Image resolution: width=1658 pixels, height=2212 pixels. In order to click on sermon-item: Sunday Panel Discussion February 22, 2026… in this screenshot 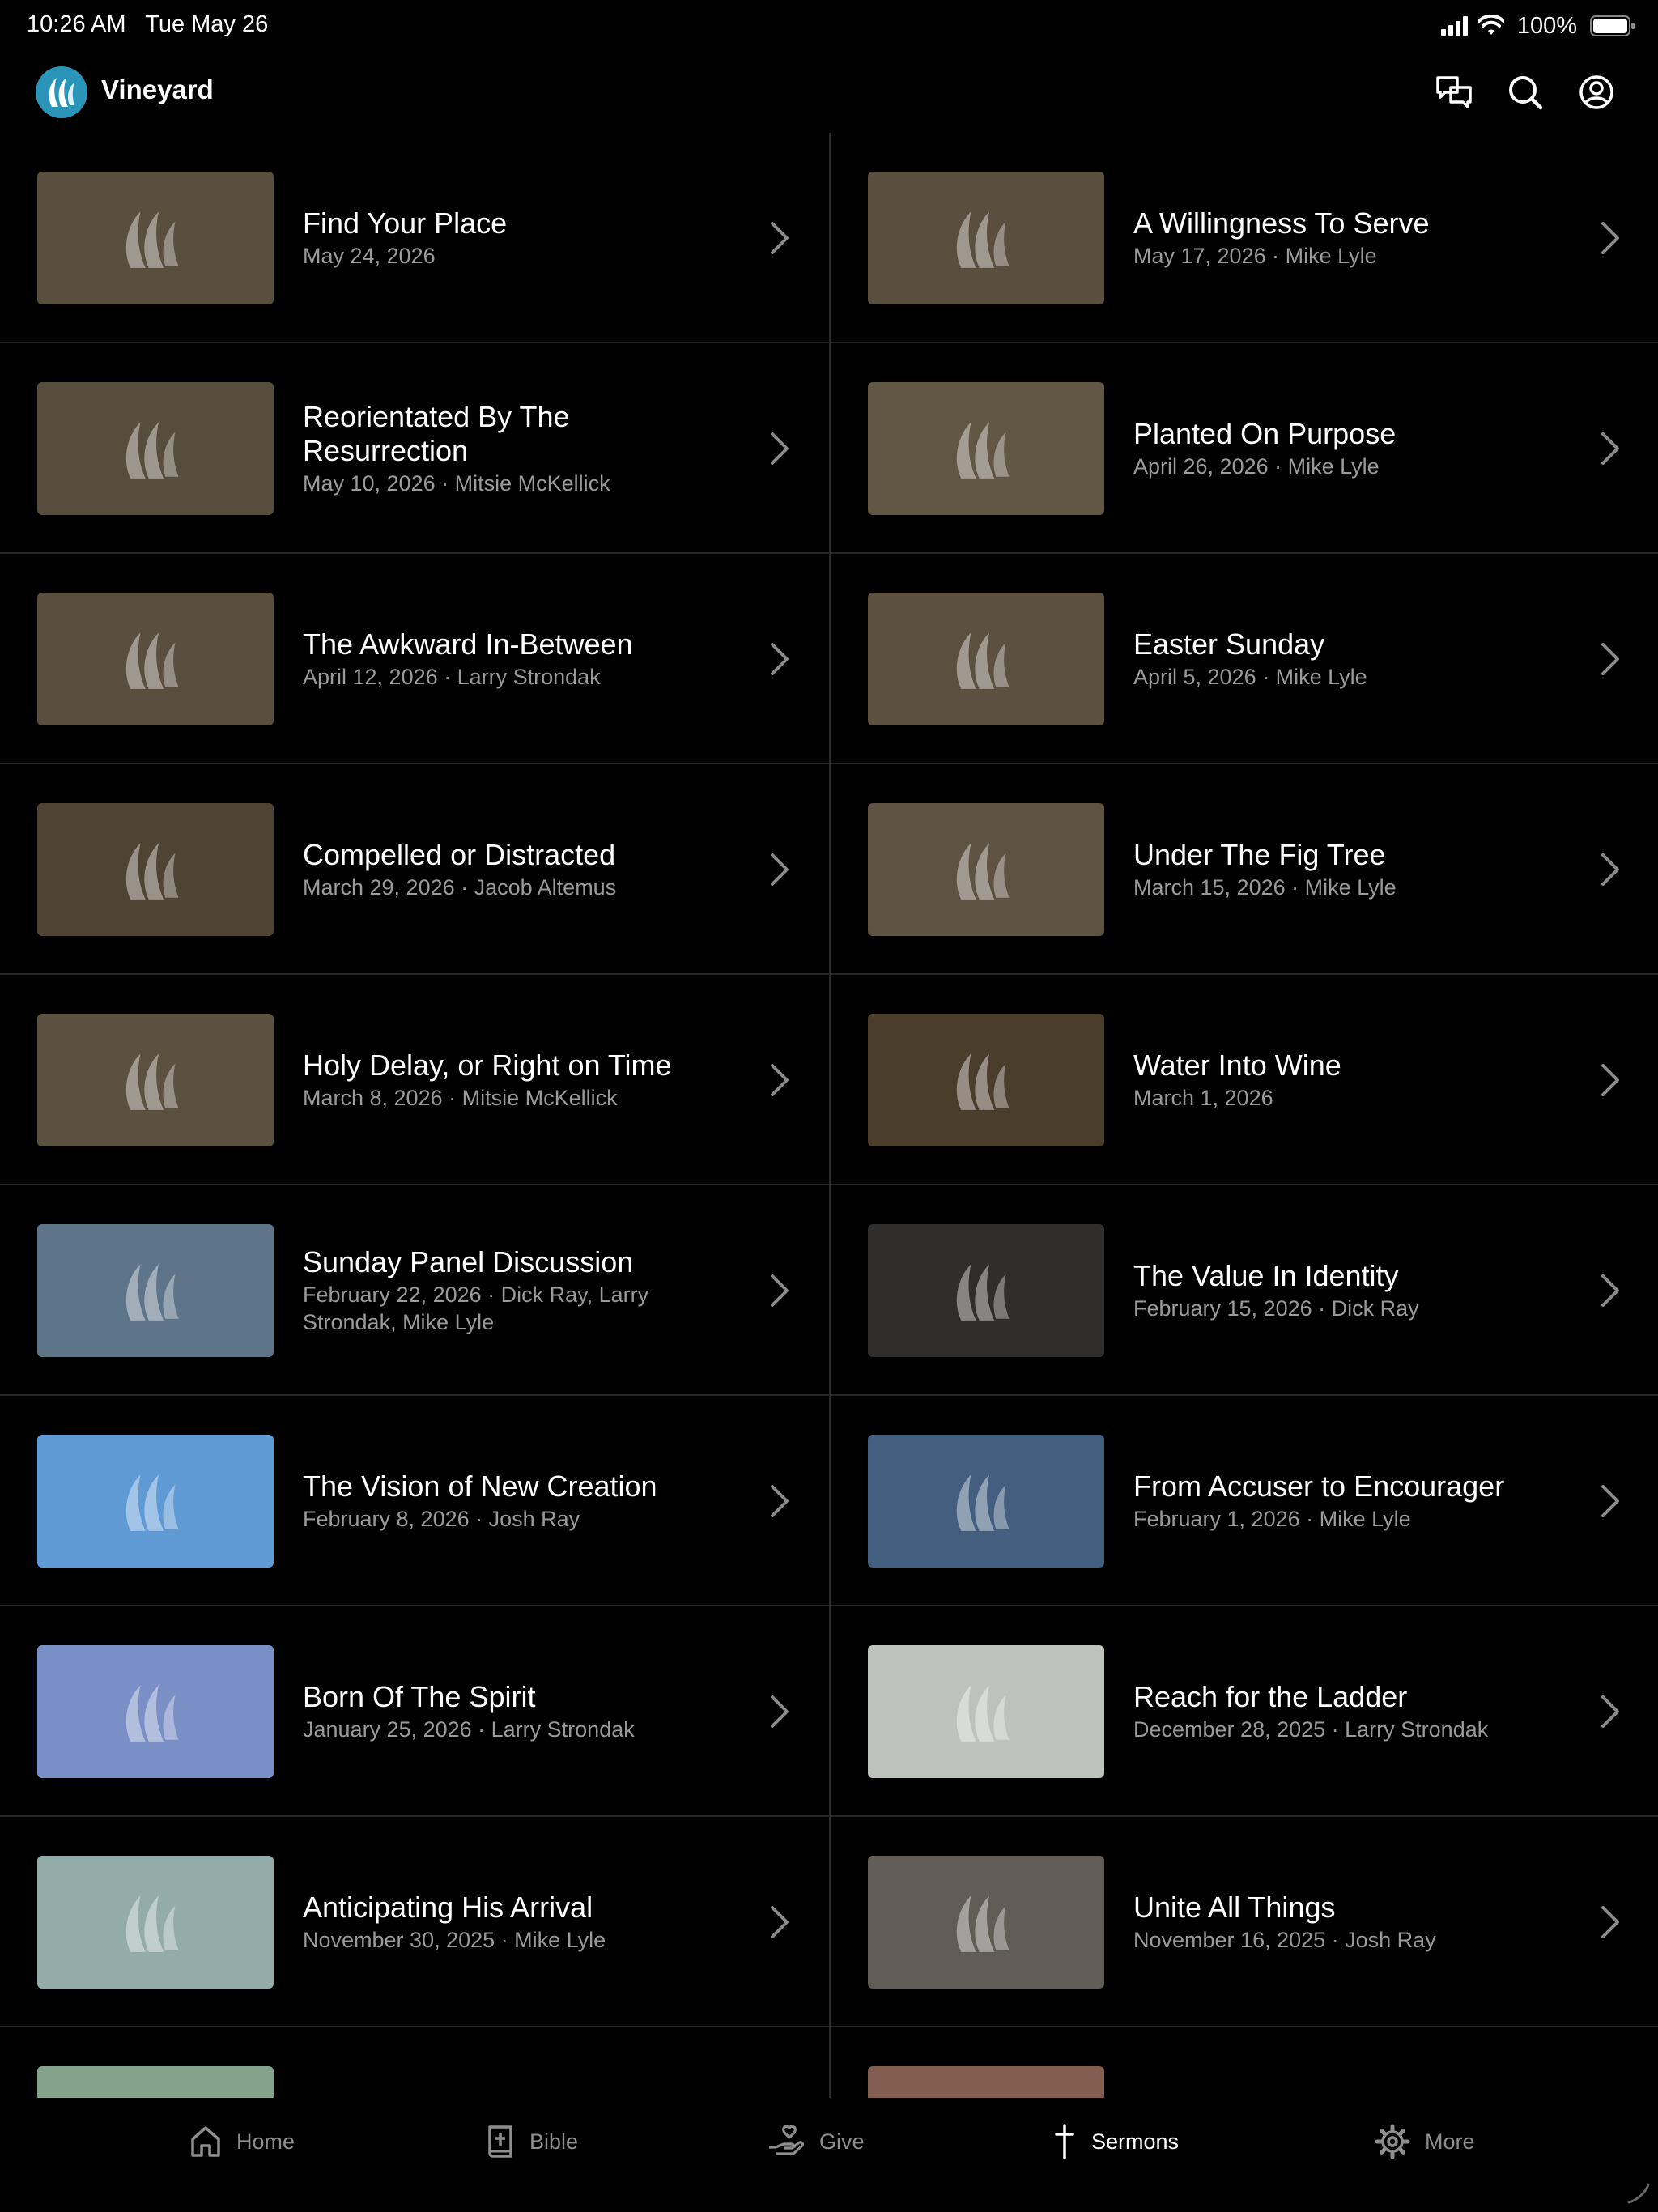, I will do `click(414, 1290)`.